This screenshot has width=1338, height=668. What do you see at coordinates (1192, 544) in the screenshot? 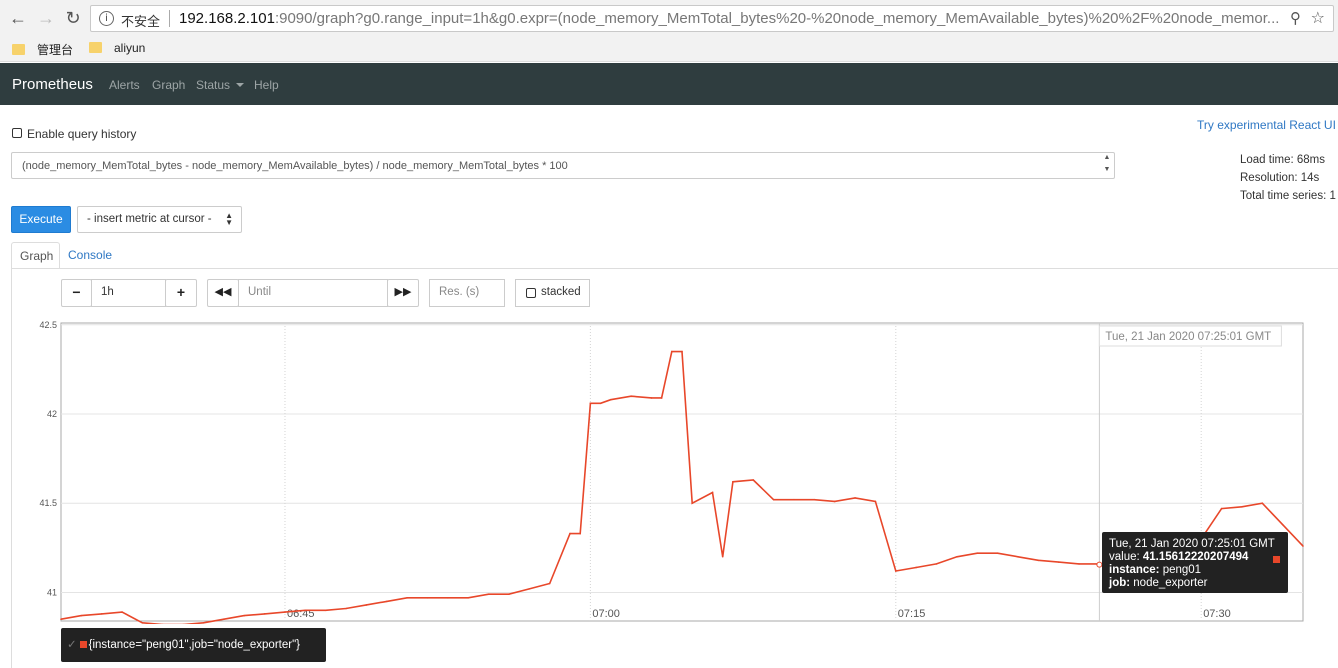
I see `tooltip-time: Tue, 21 Jan 2020 07:25:01 GMT` at bounding box center [1192, 544].